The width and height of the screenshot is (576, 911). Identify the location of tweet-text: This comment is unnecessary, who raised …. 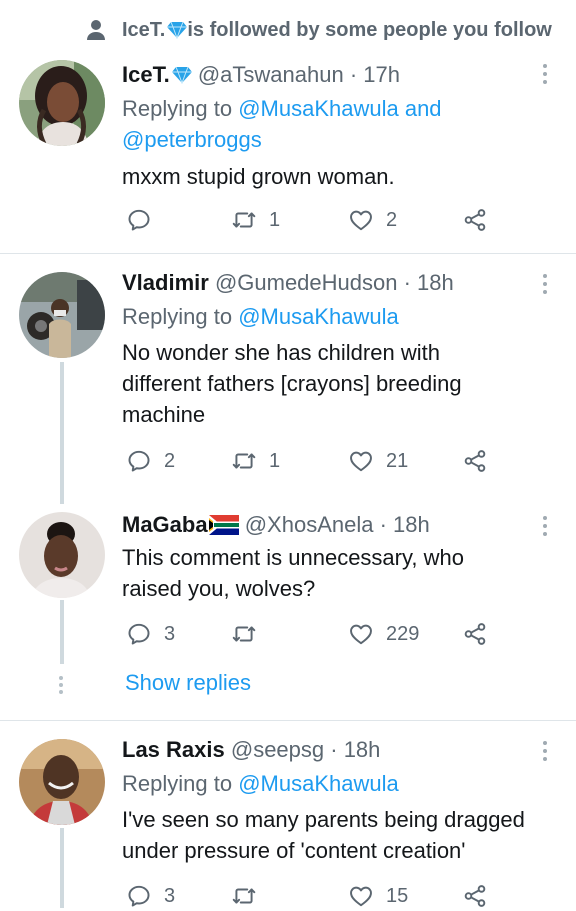
(339, 573).